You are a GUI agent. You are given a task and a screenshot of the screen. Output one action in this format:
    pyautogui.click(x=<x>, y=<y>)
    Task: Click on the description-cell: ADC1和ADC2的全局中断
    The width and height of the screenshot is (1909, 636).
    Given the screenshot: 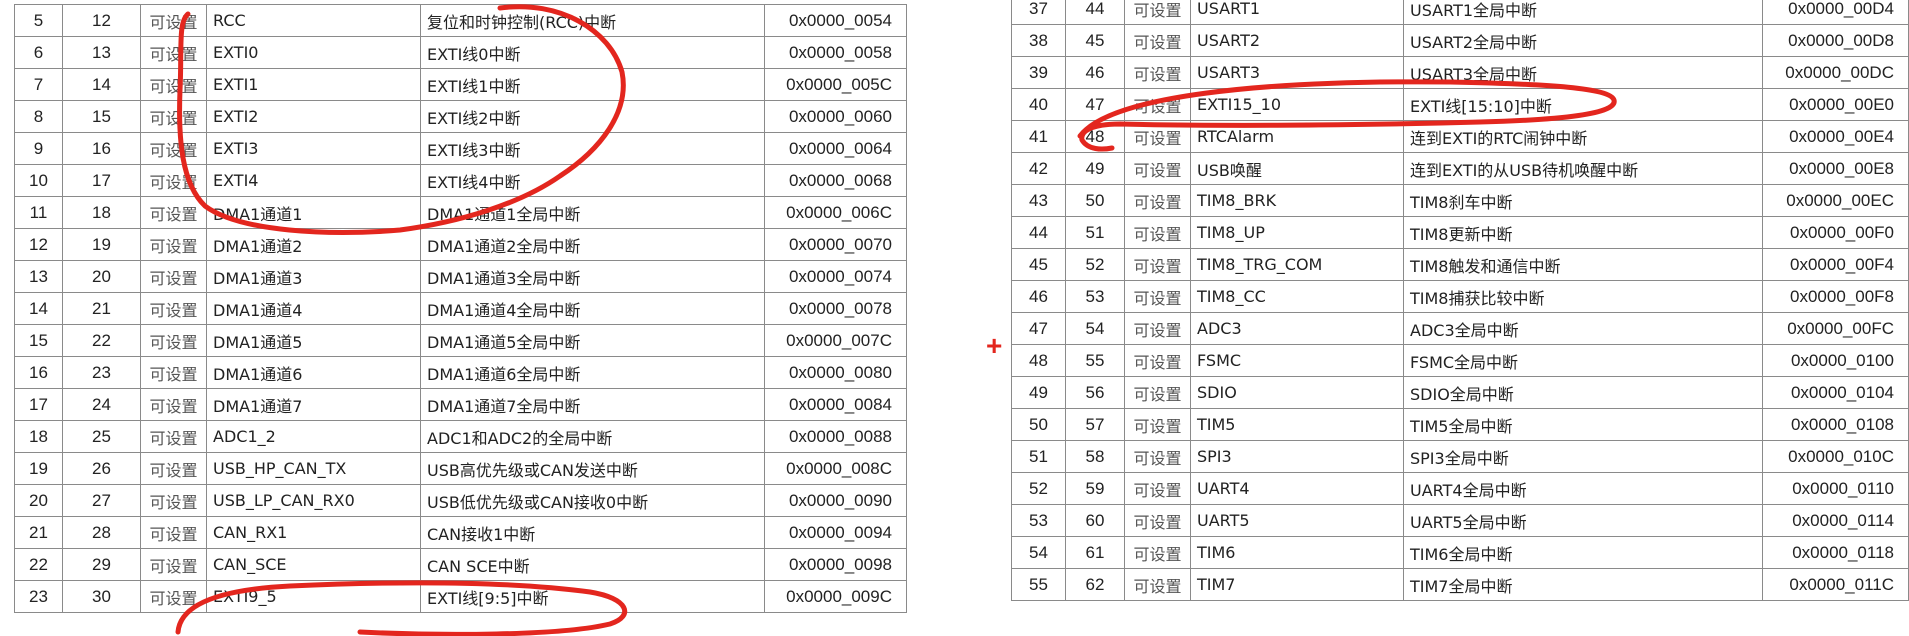 What is the action you would take?
    pyautogui.click(x=592, y=436)
    